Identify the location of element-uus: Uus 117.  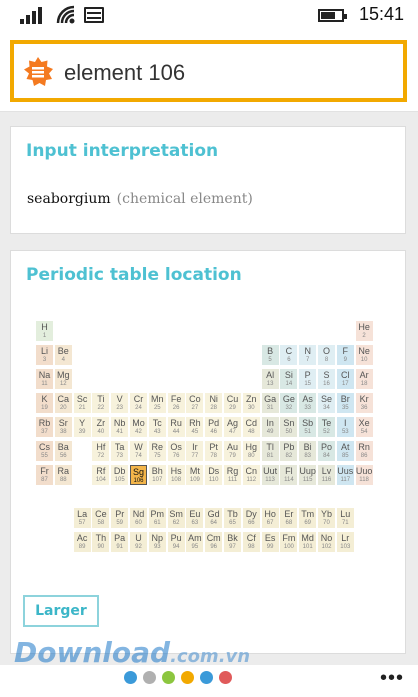
(345, 475).